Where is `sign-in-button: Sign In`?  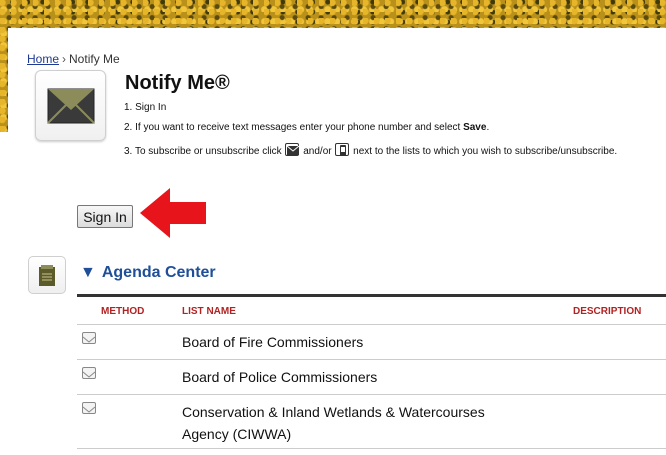 sign-in-button: Sign In is located at coordinates (105, 216).